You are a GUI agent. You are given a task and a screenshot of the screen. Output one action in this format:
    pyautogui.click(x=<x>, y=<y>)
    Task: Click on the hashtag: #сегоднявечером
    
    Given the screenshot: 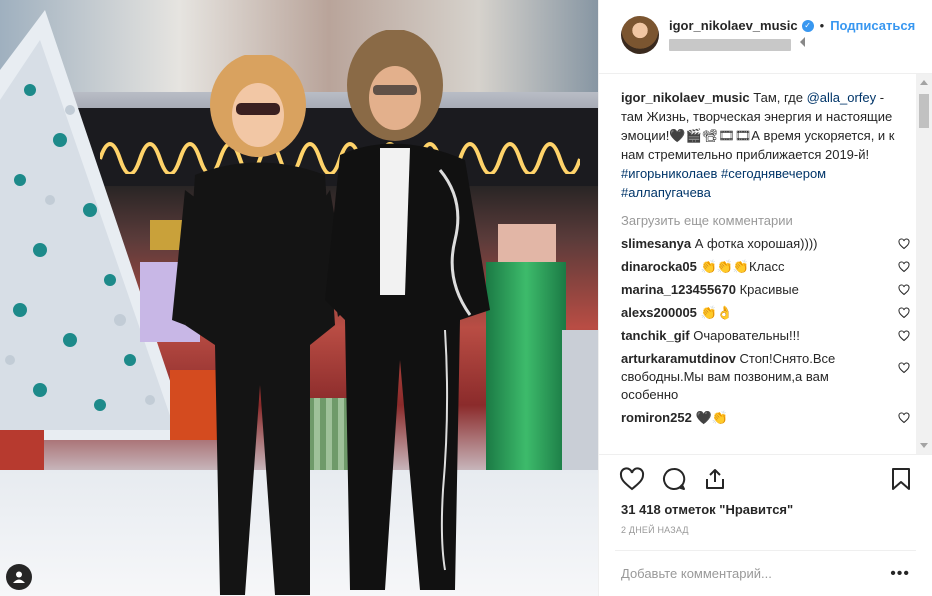 What is the action you would take?
    pyautogui.click(x=773, y=173)
    